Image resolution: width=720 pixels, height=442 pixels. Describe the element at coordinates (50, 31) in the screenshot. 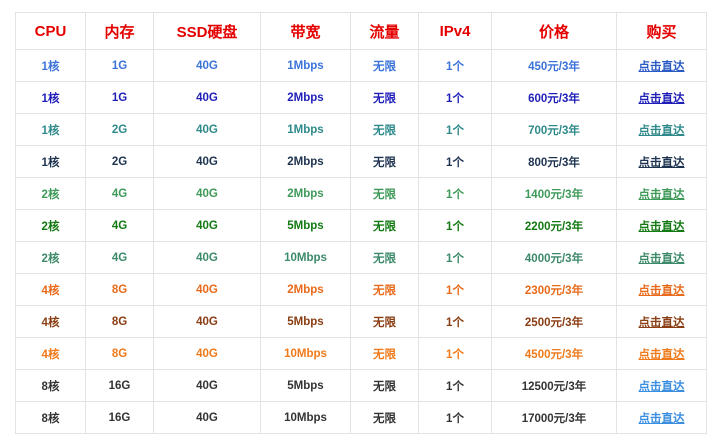

I see `header-cpu: CPU` at that location.